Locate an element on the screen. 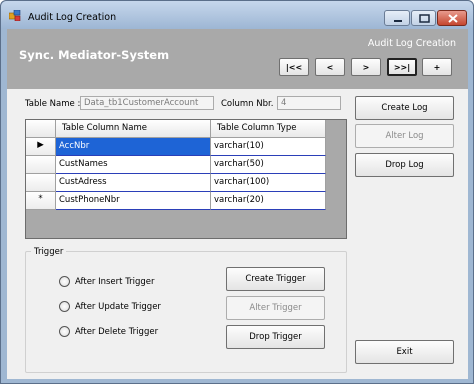 This screenshot has height=384, width=474. maximize-button is located at coordinates (423, 18).